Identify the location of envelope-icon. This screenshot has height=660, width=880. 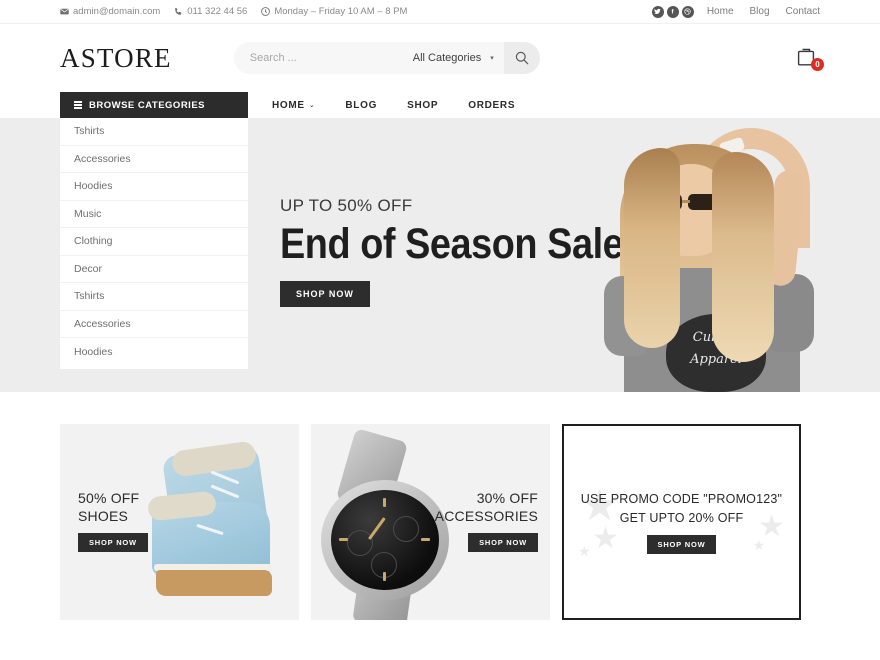
(64, 11).